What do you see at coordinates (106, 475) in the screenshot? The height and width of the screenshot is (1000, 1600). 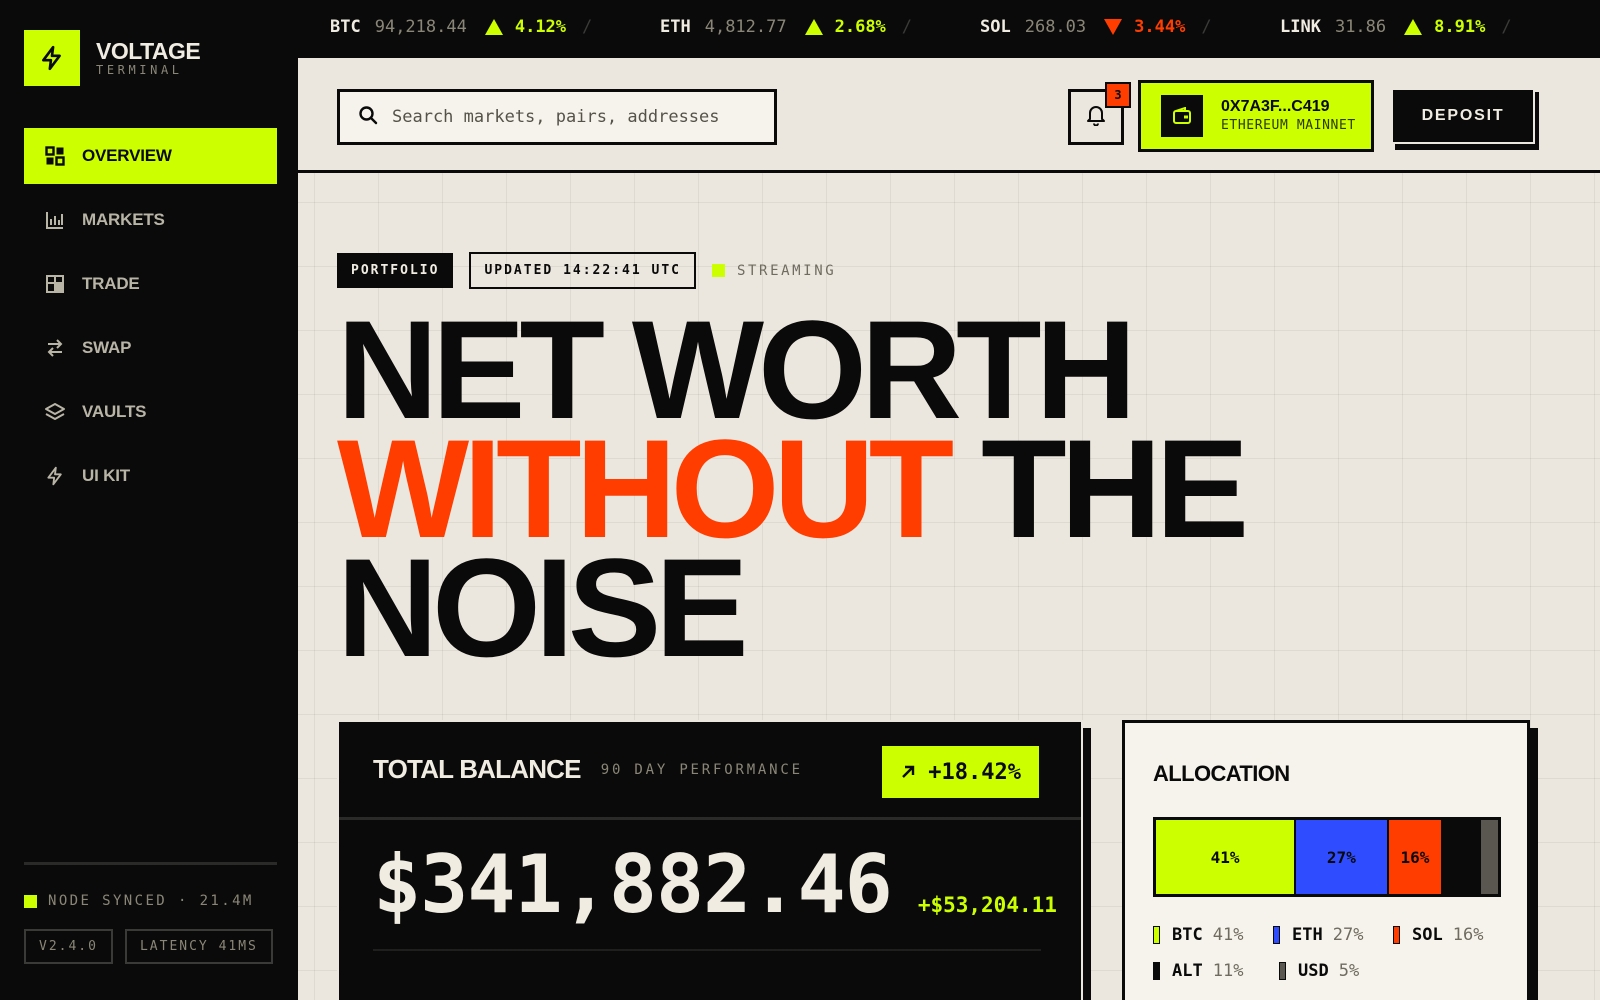 I see `sidebar-item-label: UI KIT` at bounding box center [106, 475].